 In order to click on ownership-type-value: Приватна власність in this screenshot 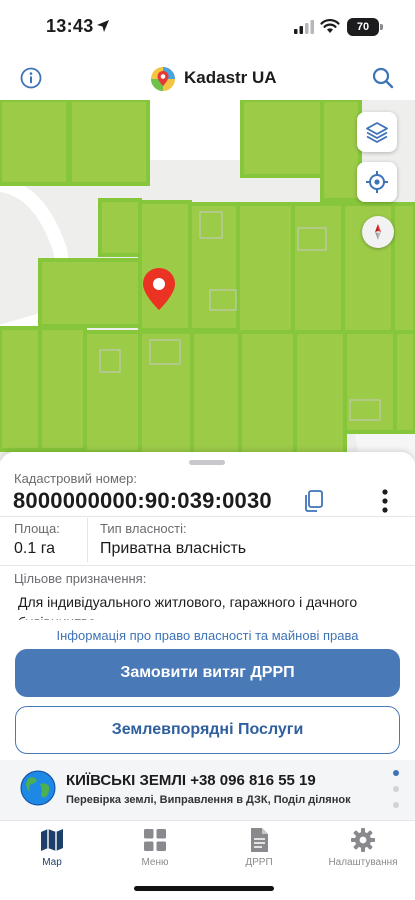, I will do `click(173, 548)`.